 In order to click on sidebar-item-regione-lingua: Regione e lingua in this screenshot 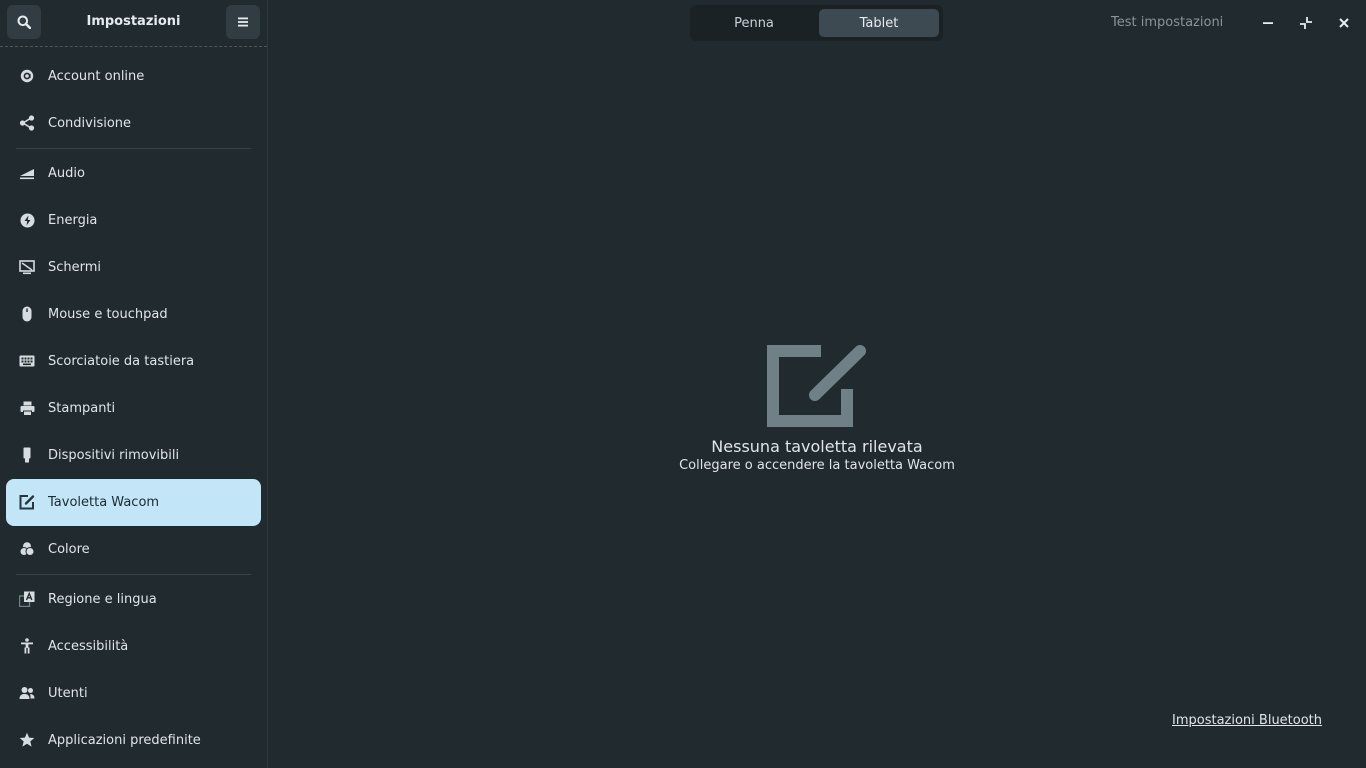, I will do `click(133, 599)`.